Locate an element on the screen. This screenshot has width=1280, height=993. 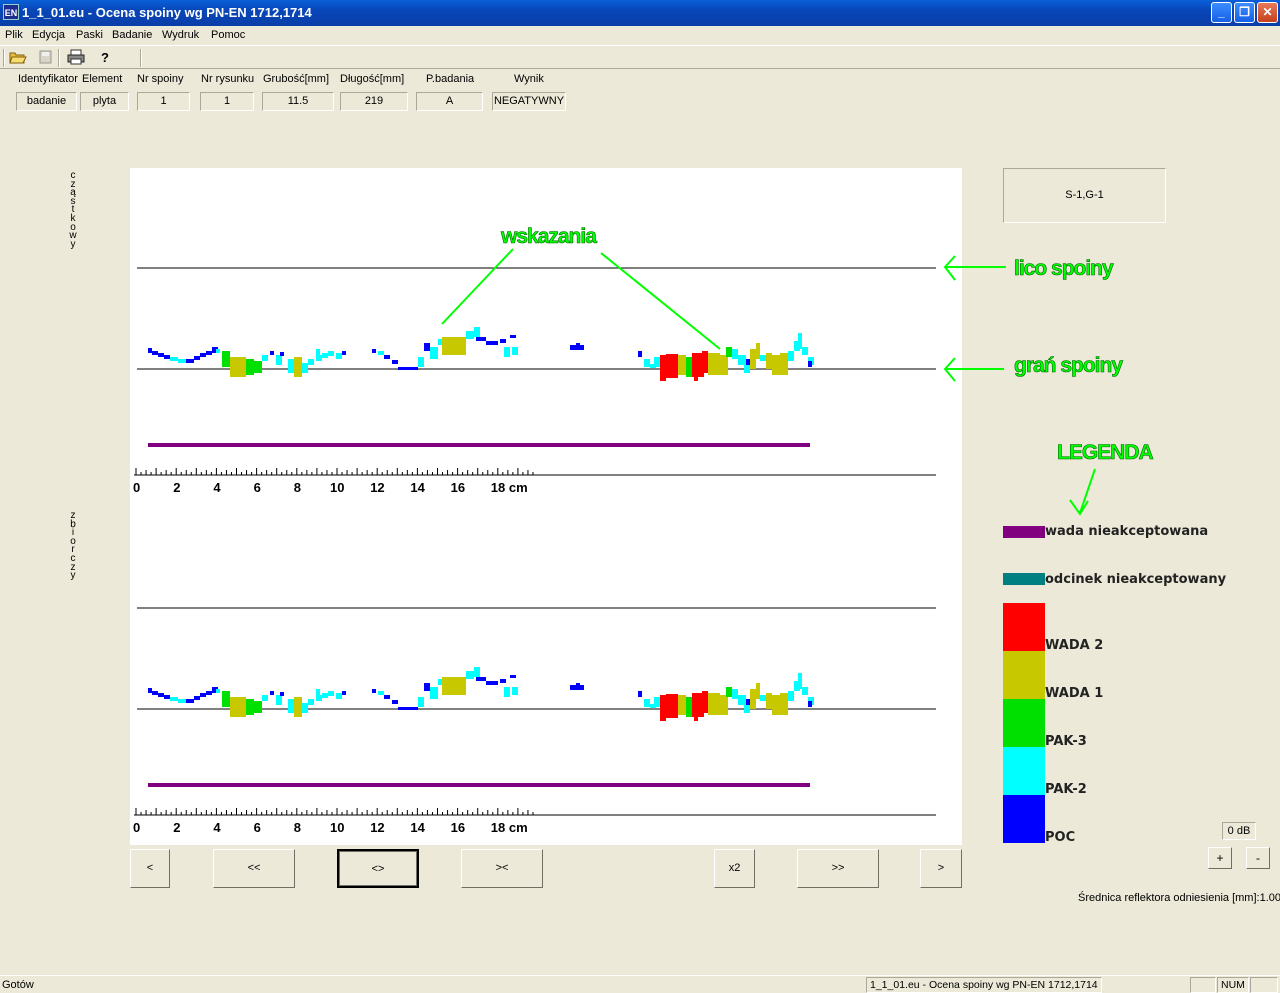
gain-display: 0 dB is located at coordinates (1239, 831).